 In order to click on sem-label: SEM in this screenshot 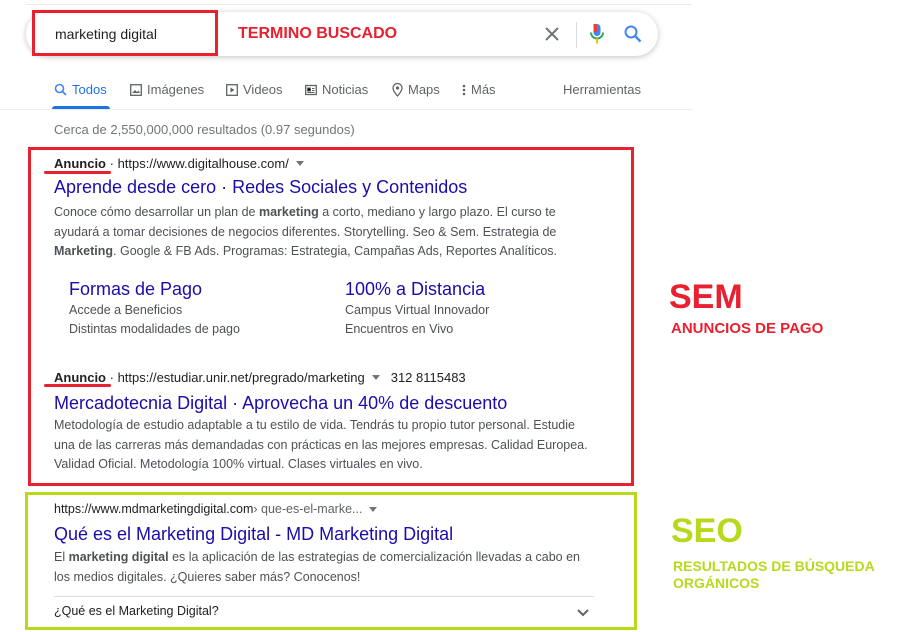, I will do `click(706, 297)`.